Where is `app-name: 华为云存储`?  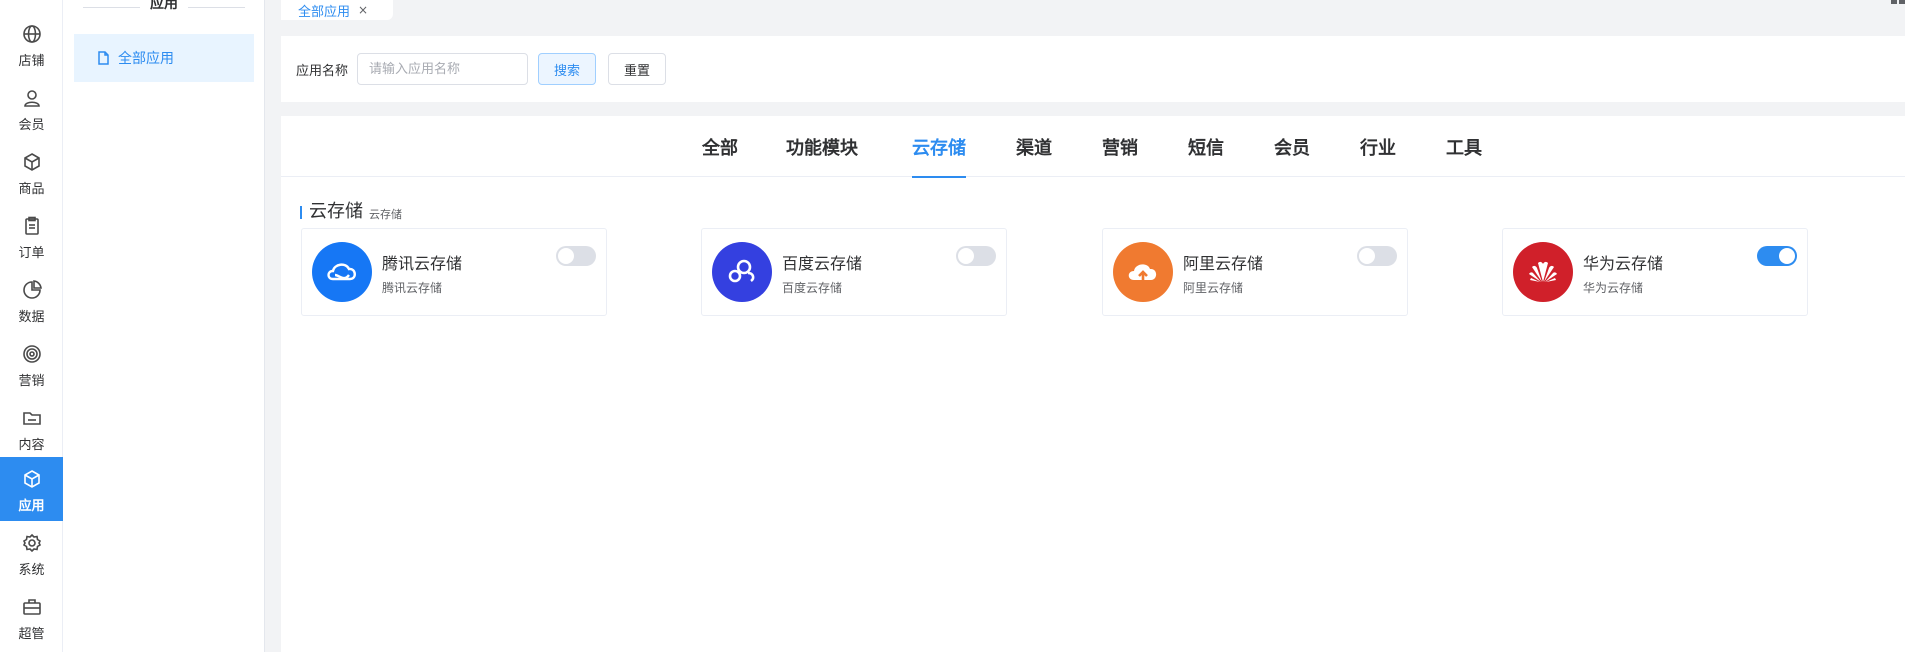
app-name: 华为云存储 is located at coordinates (1623, 263).